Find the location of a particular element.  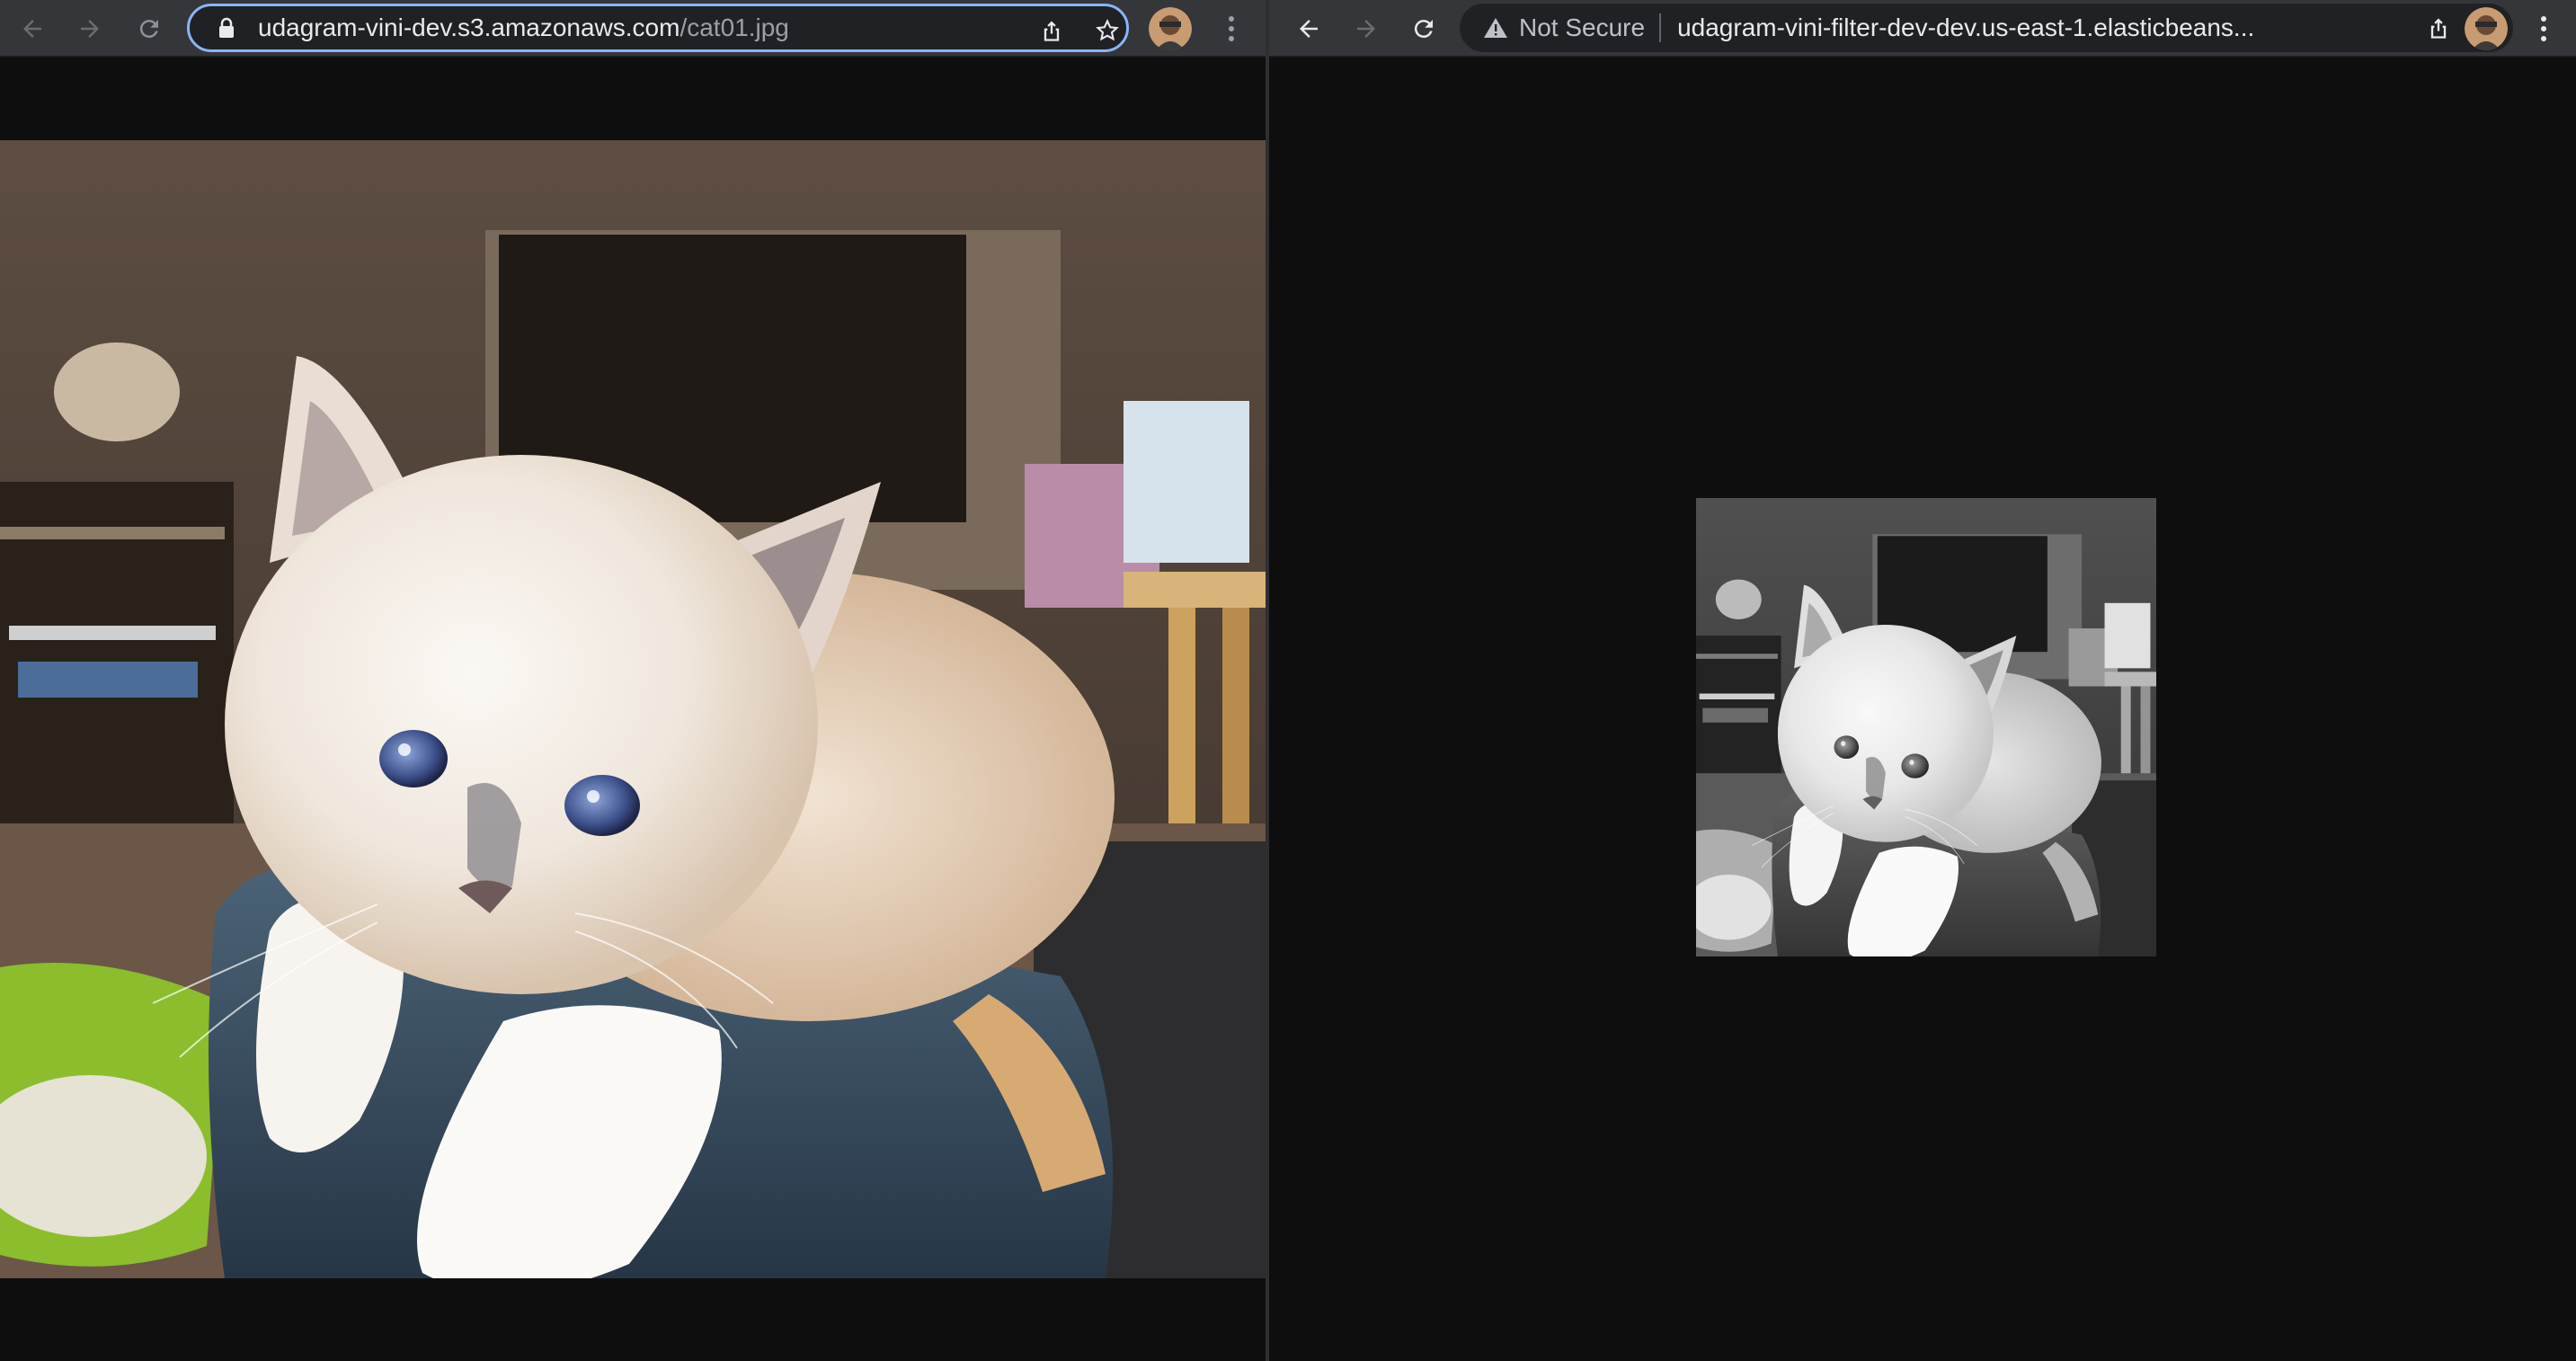

security-label: Not Secure is located at coordinates (1582, 27).